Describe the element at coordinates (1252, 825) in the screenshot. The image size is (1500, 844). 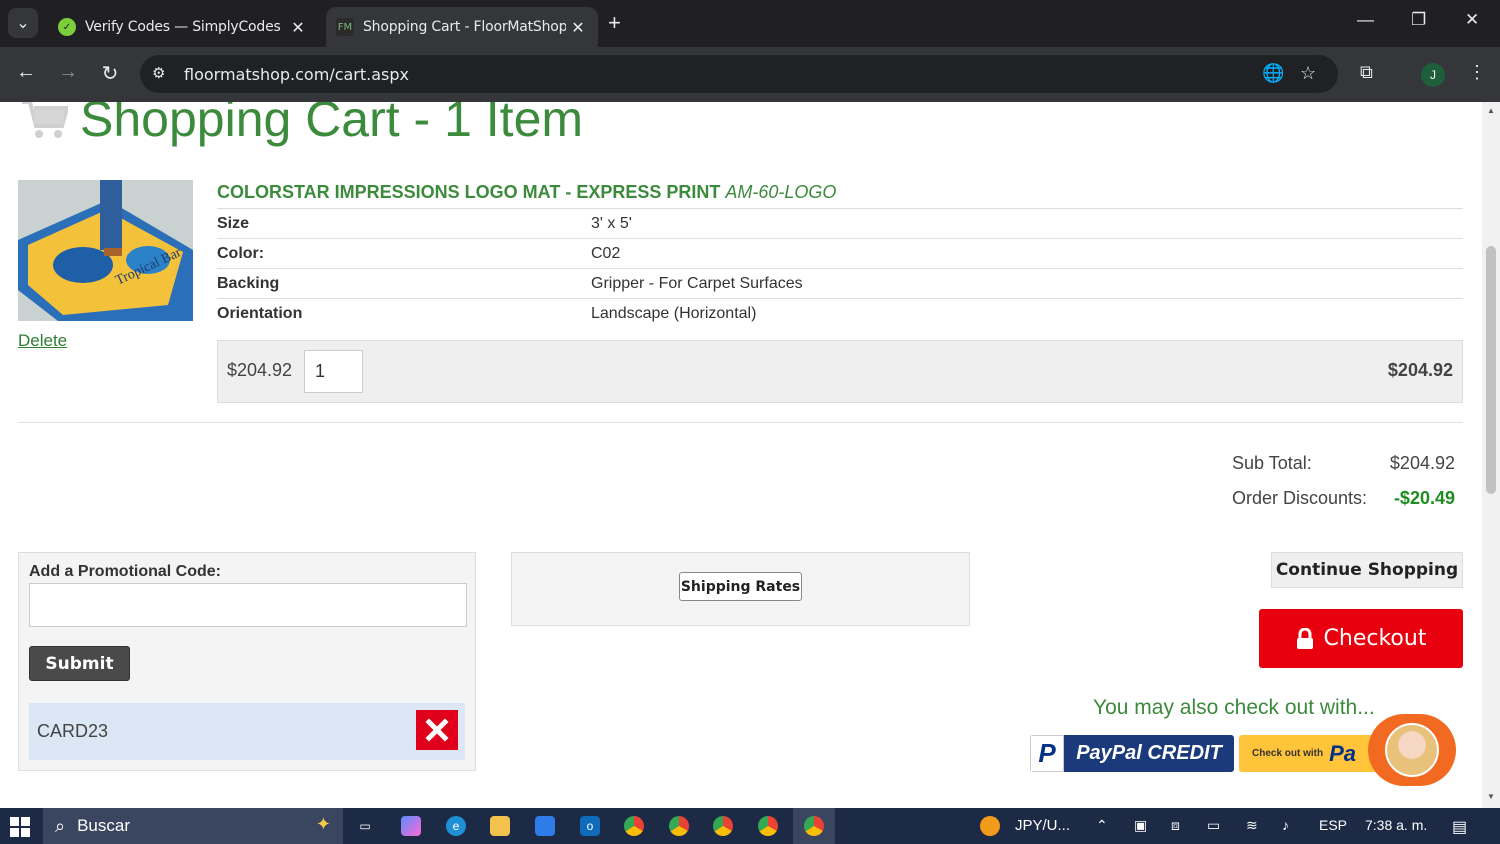
I see `wifi-icon: ≋` at that location.